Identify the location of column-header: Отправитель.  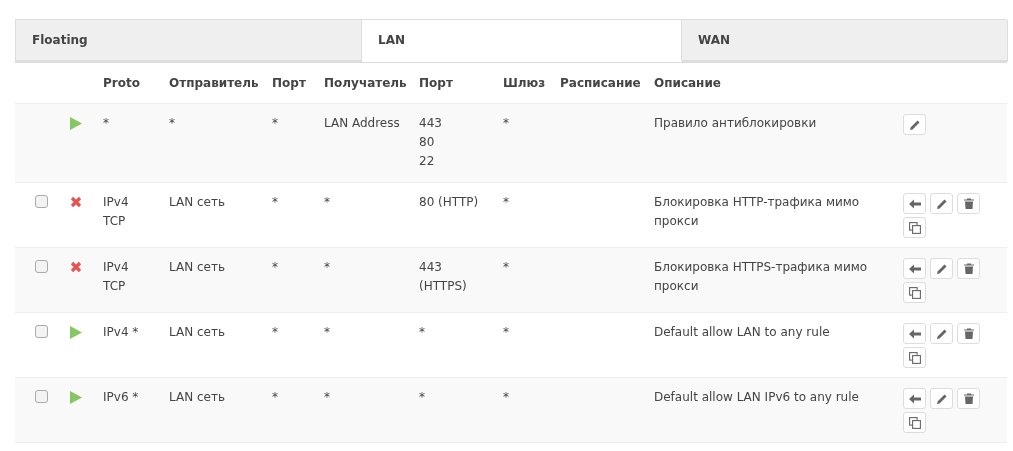
(214, 83).